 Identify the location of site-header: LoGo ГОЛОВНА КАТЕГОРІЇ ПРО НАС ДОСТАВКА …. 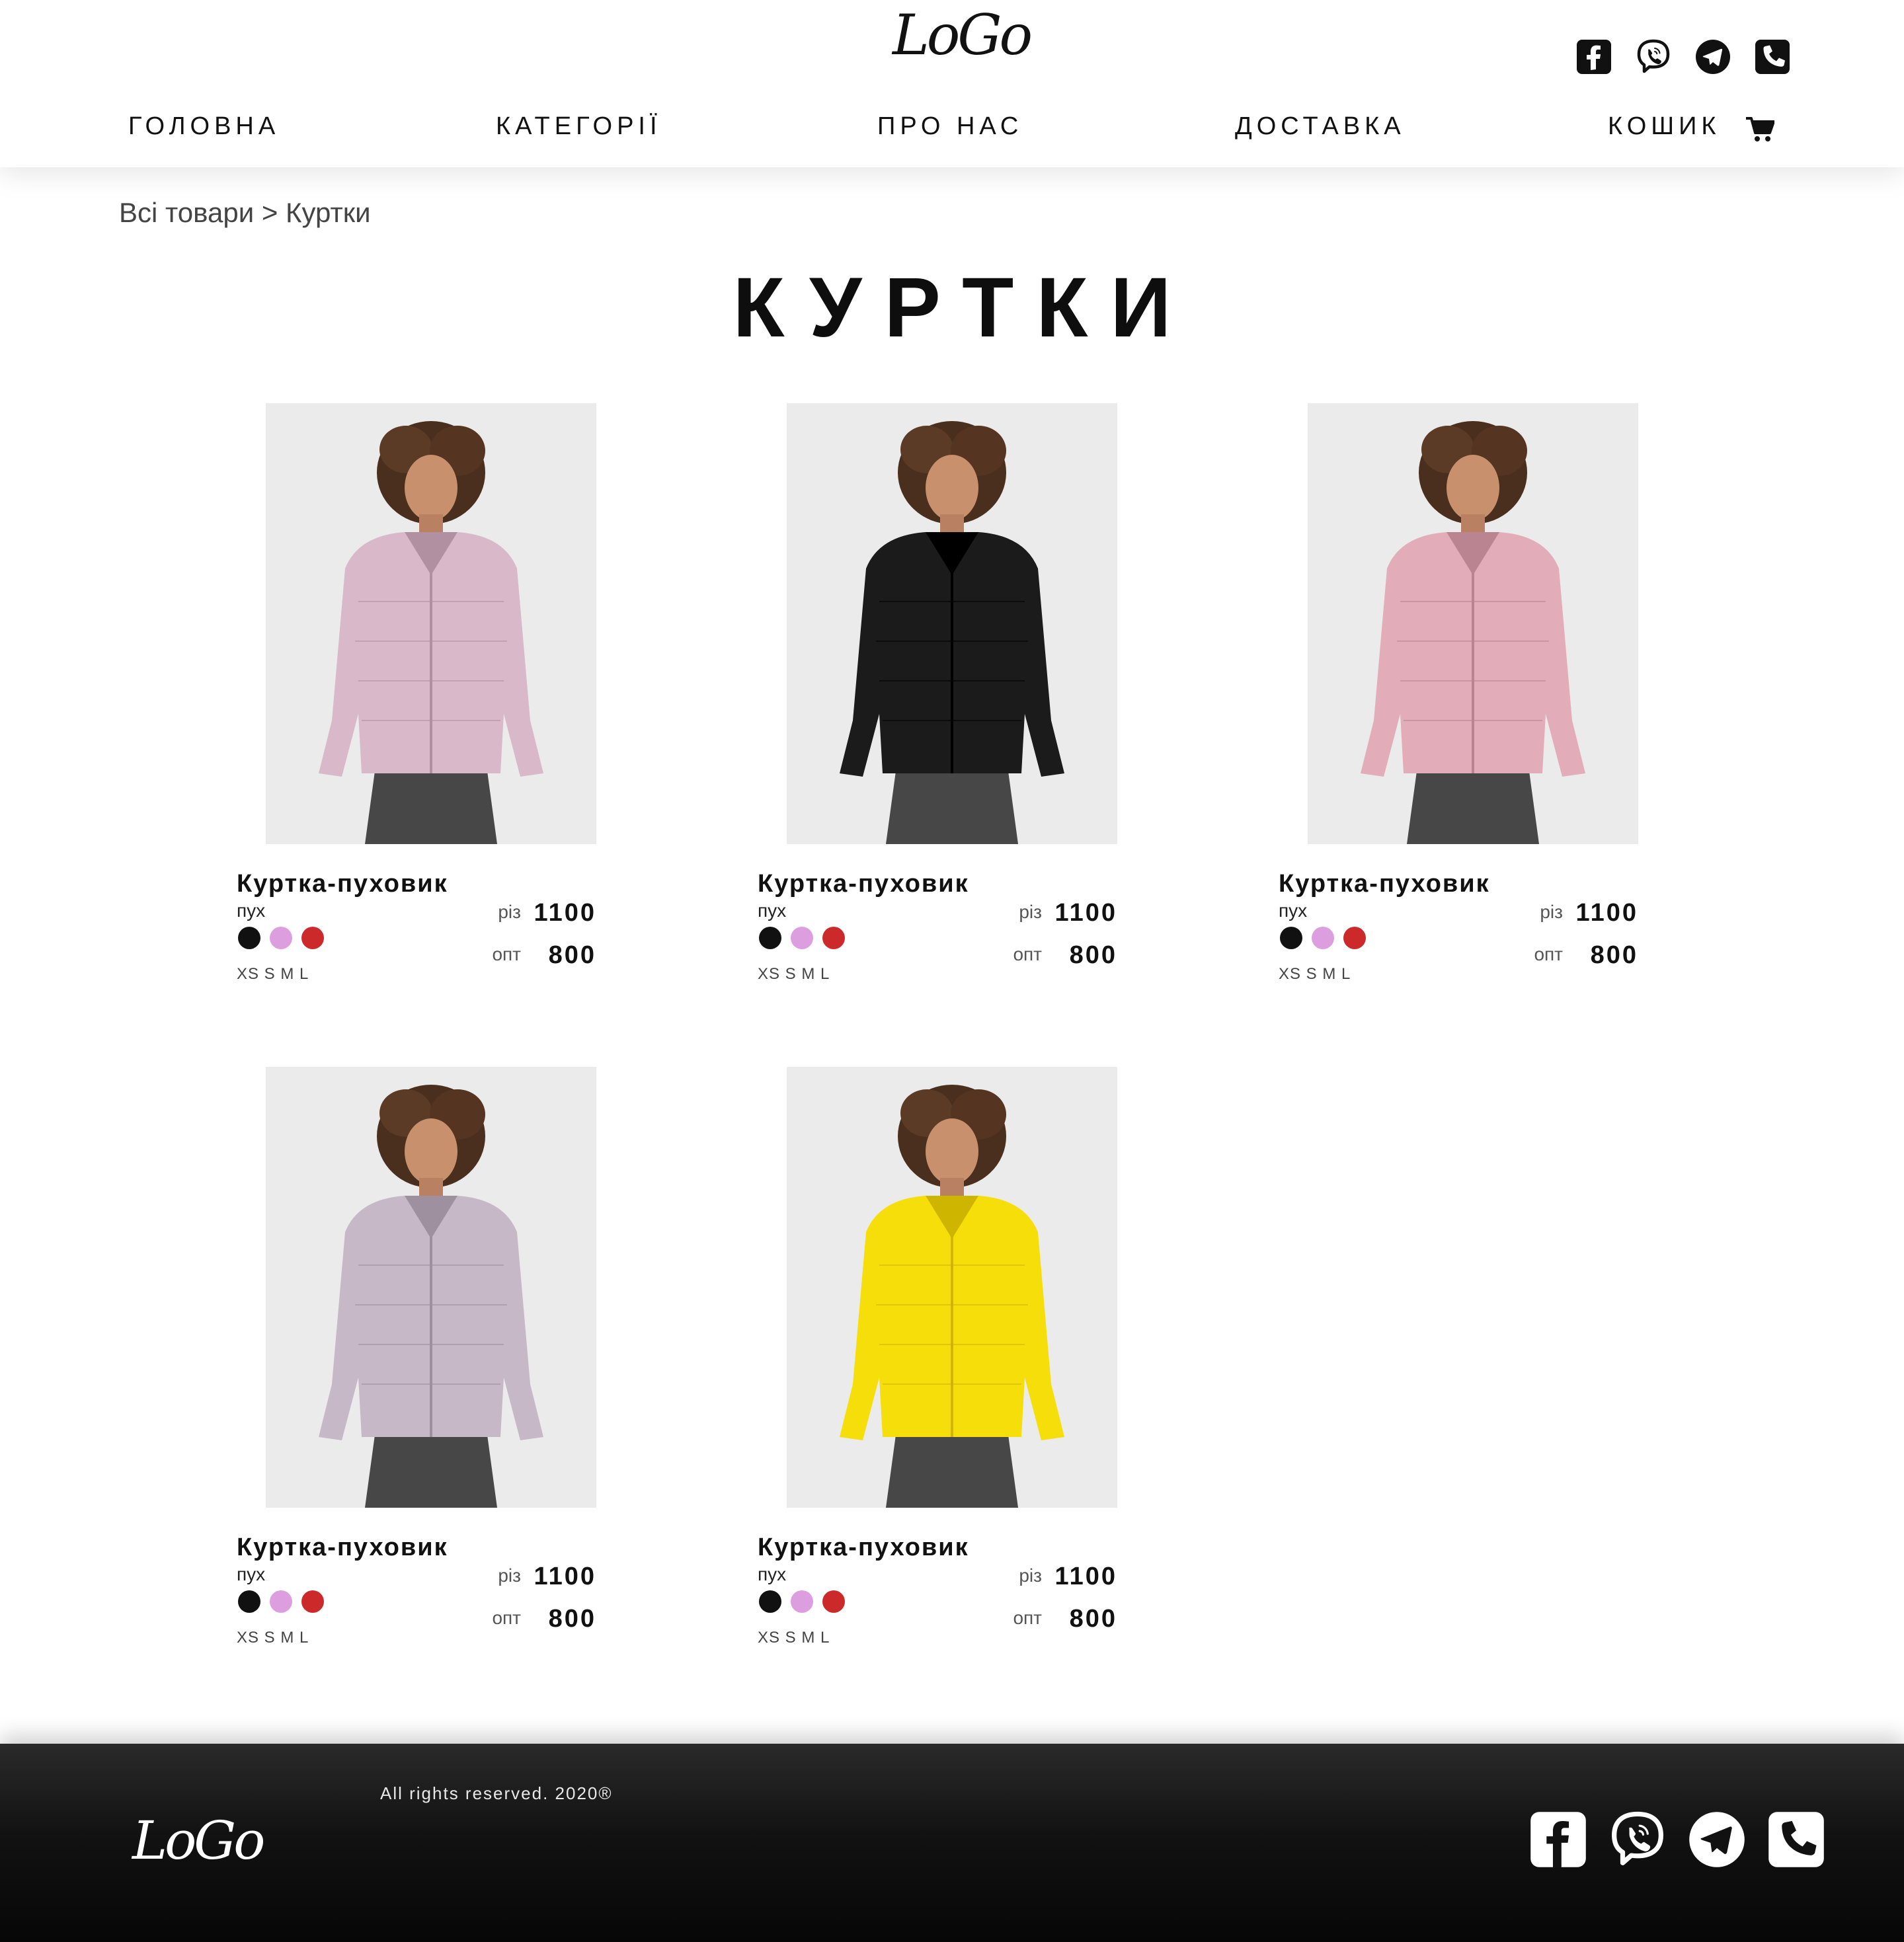
(952, 83).